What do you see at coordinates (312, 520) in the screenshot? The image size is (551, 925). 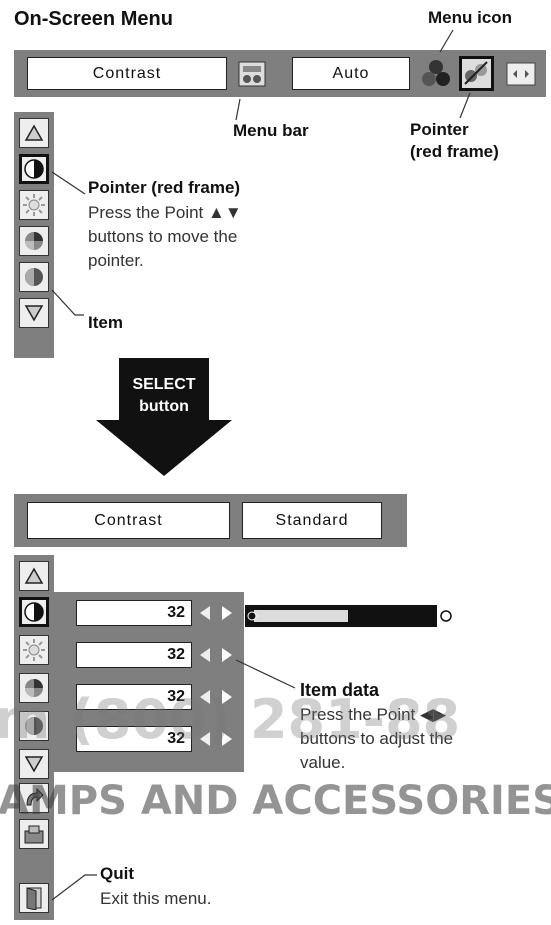 I see `bottom-standard-field: Standard` at bounding box center [312, 520].